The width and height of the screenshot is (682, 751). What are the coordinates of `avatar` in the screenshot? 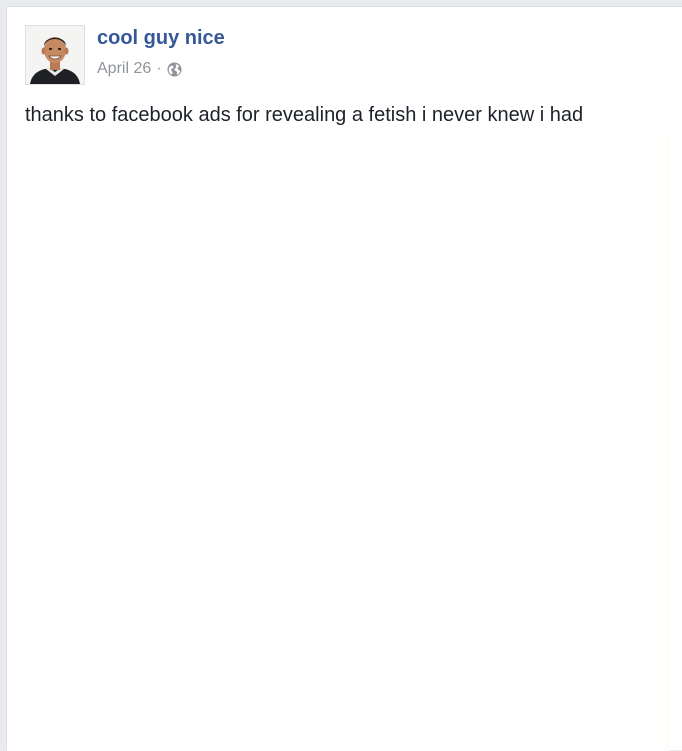 It's located at (55, 55).